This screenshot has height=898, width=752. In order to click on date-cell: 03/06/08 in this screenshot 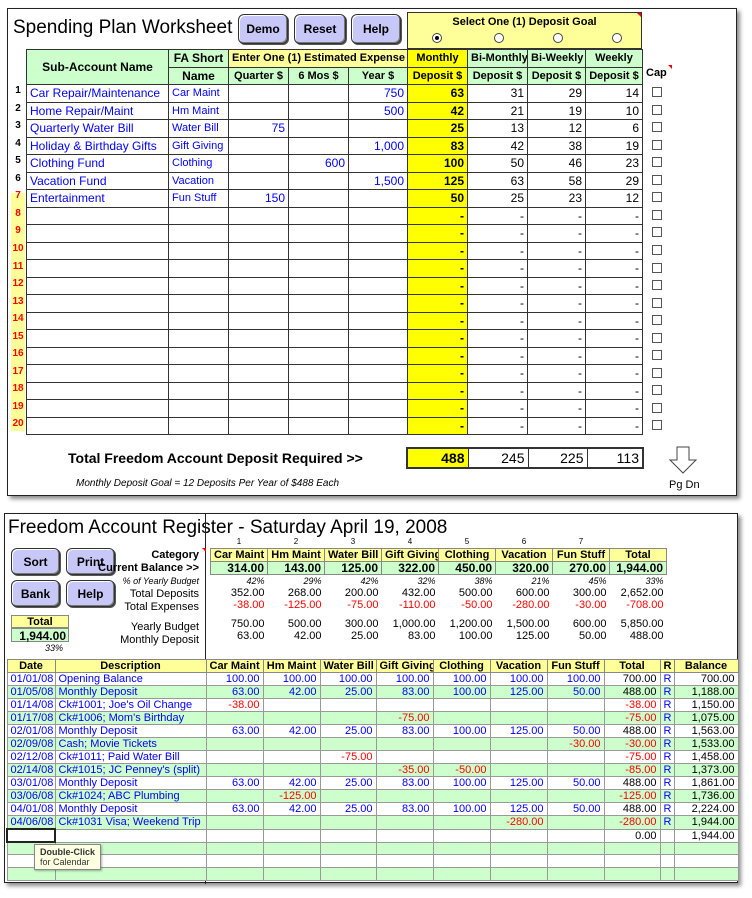, I will do `click(31, 796)`.